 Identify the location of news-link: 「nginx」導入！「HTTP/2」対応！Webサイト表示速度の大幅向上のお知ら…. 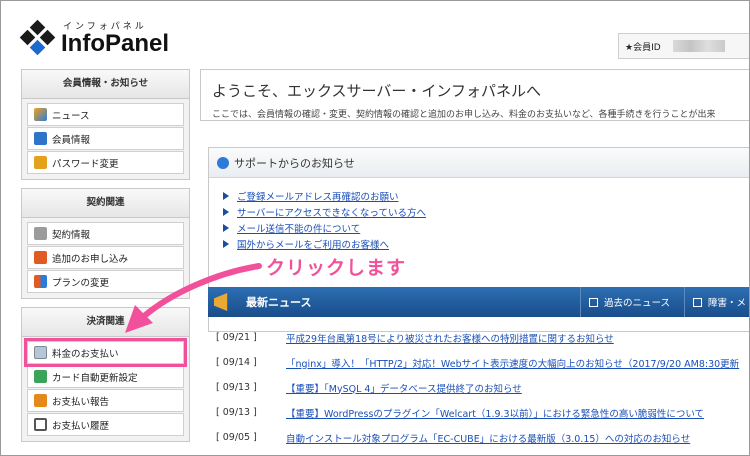
(512, 363).